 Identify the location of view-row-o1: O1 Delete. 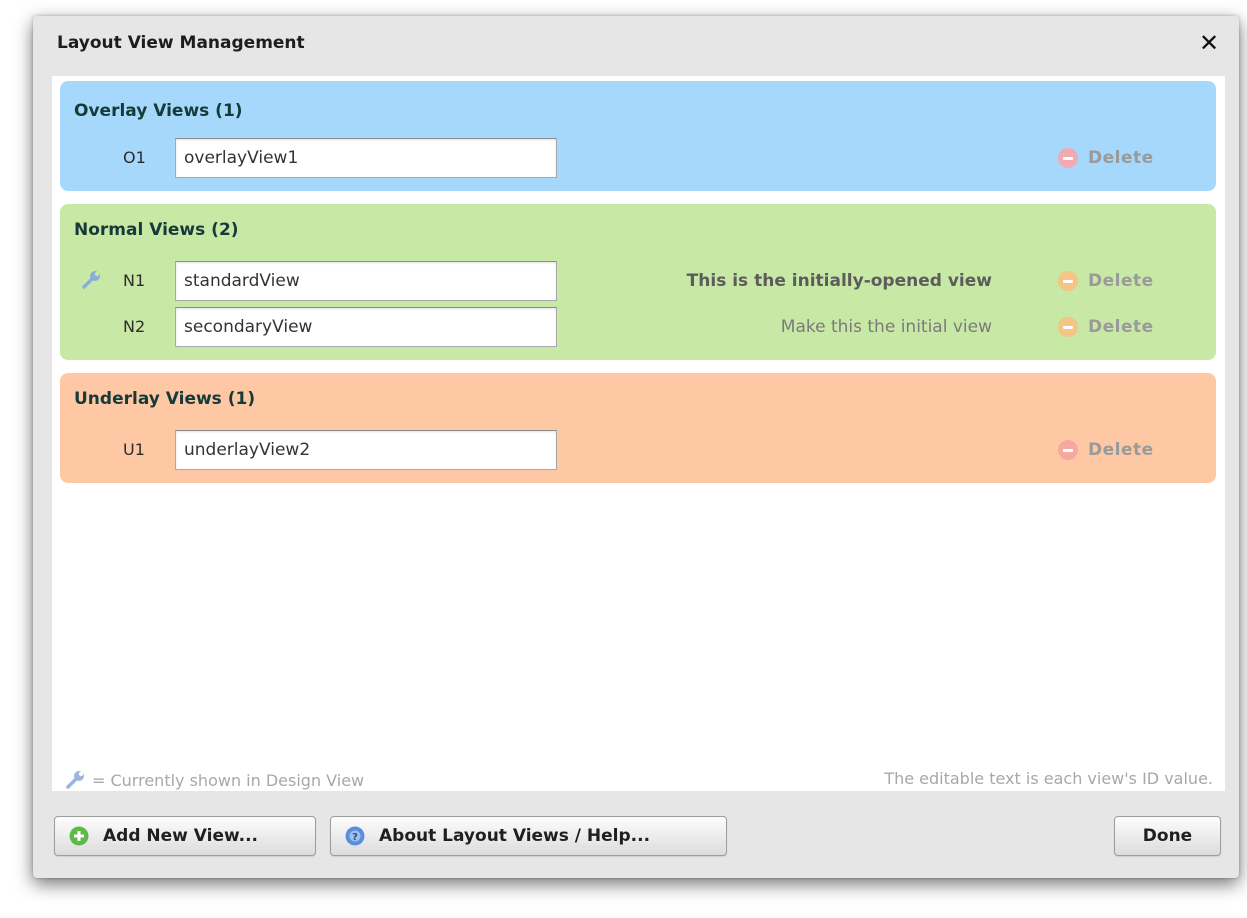
(638, 158).